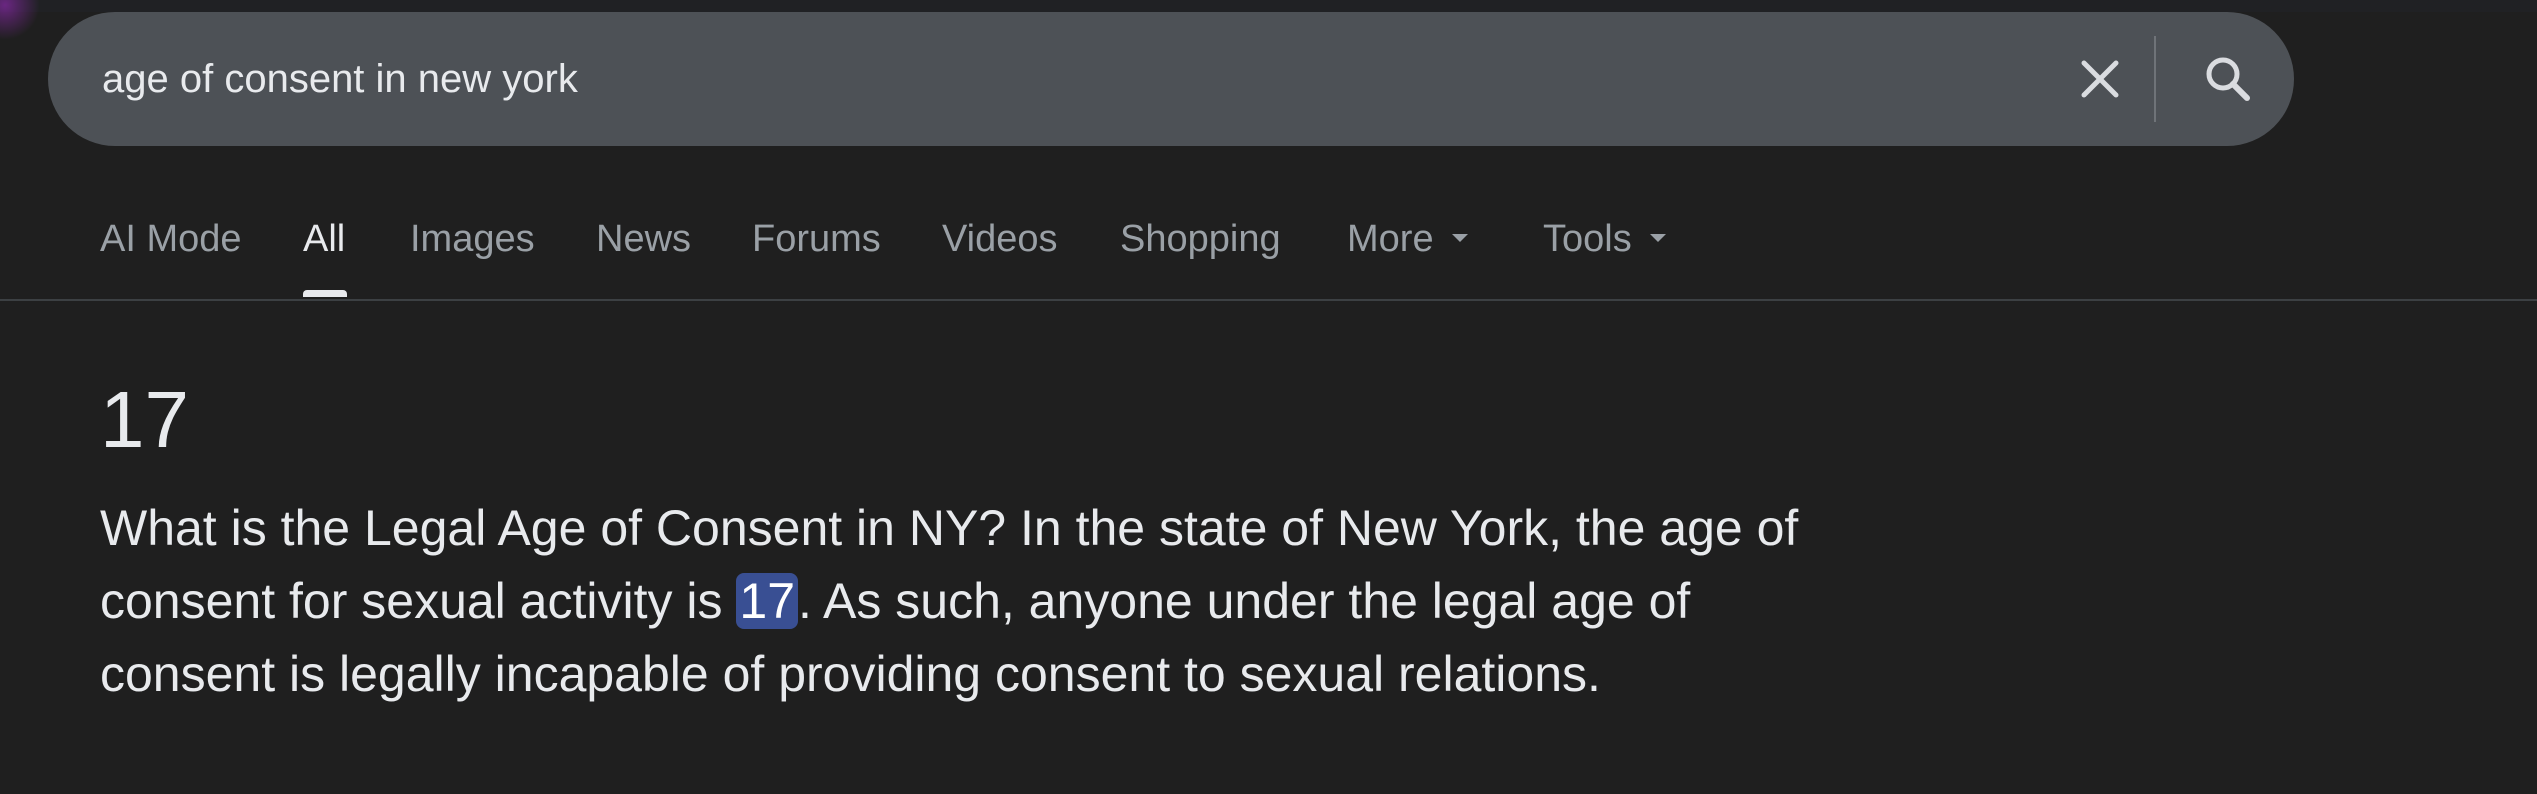 Image resolution: width=2537 pixels, height=794 pixels. Describe the element at coordinates (1171, 79) in the screenshot. I see `search-bar: age of consent in new york` at that location.